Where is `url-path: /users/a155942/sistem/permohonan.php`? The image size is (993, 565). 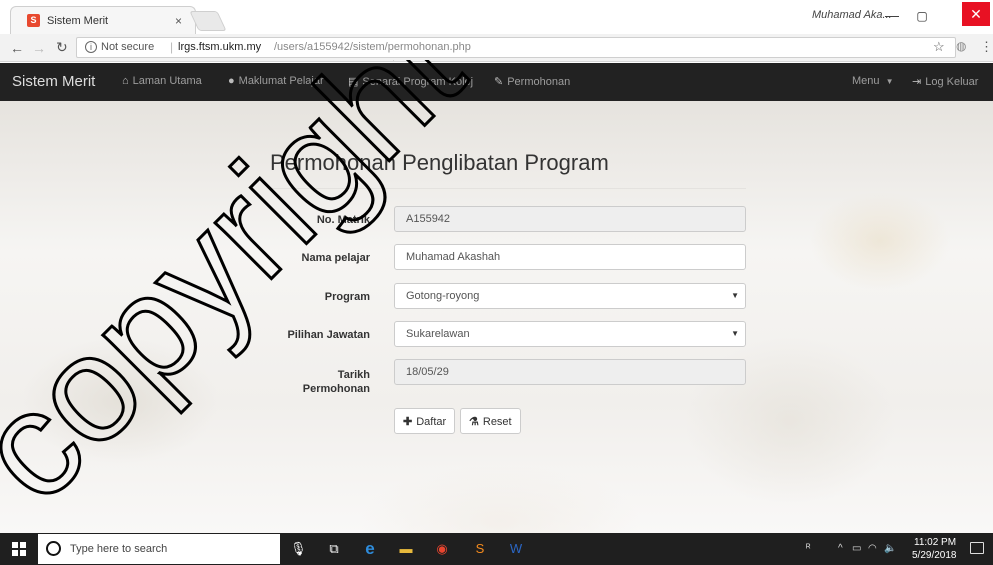 url-path: /users/a155942/sistem/permohonan.php is located at coordinates (372, 47).